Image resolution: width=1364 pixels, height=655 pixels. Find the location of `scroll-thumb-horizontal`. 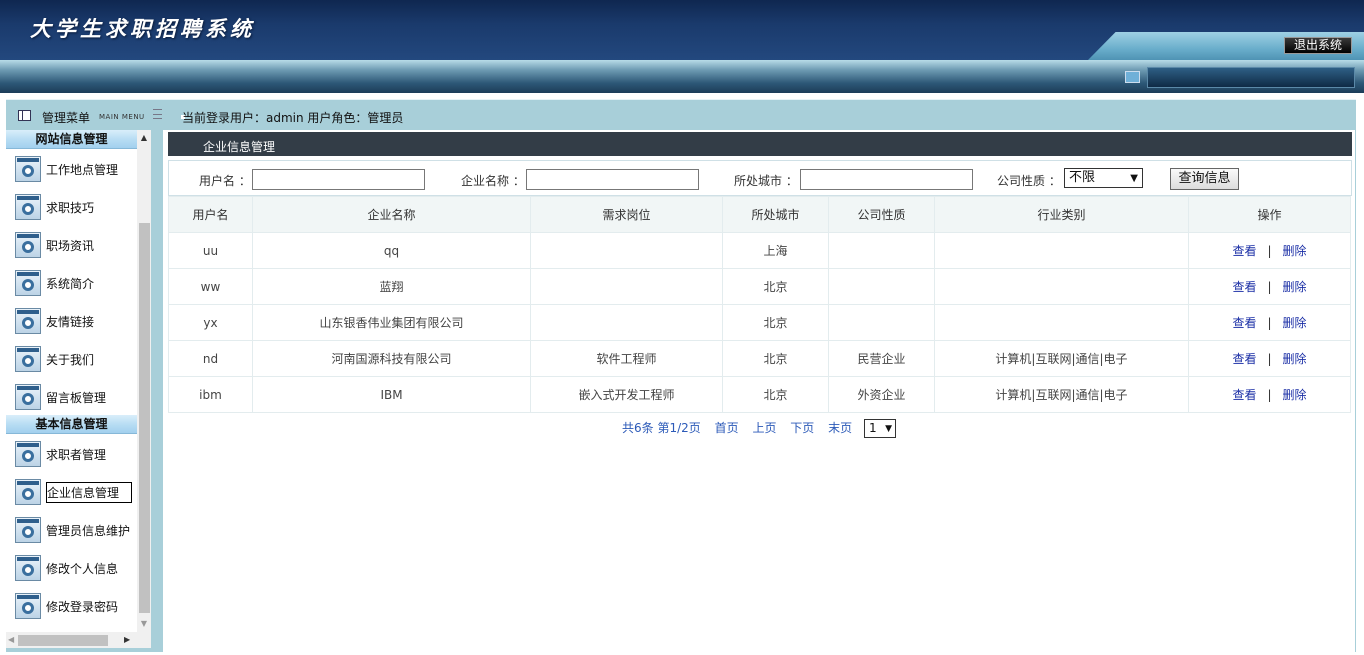

scroll-thumb-horizontal is located at coordinates (63, 640).